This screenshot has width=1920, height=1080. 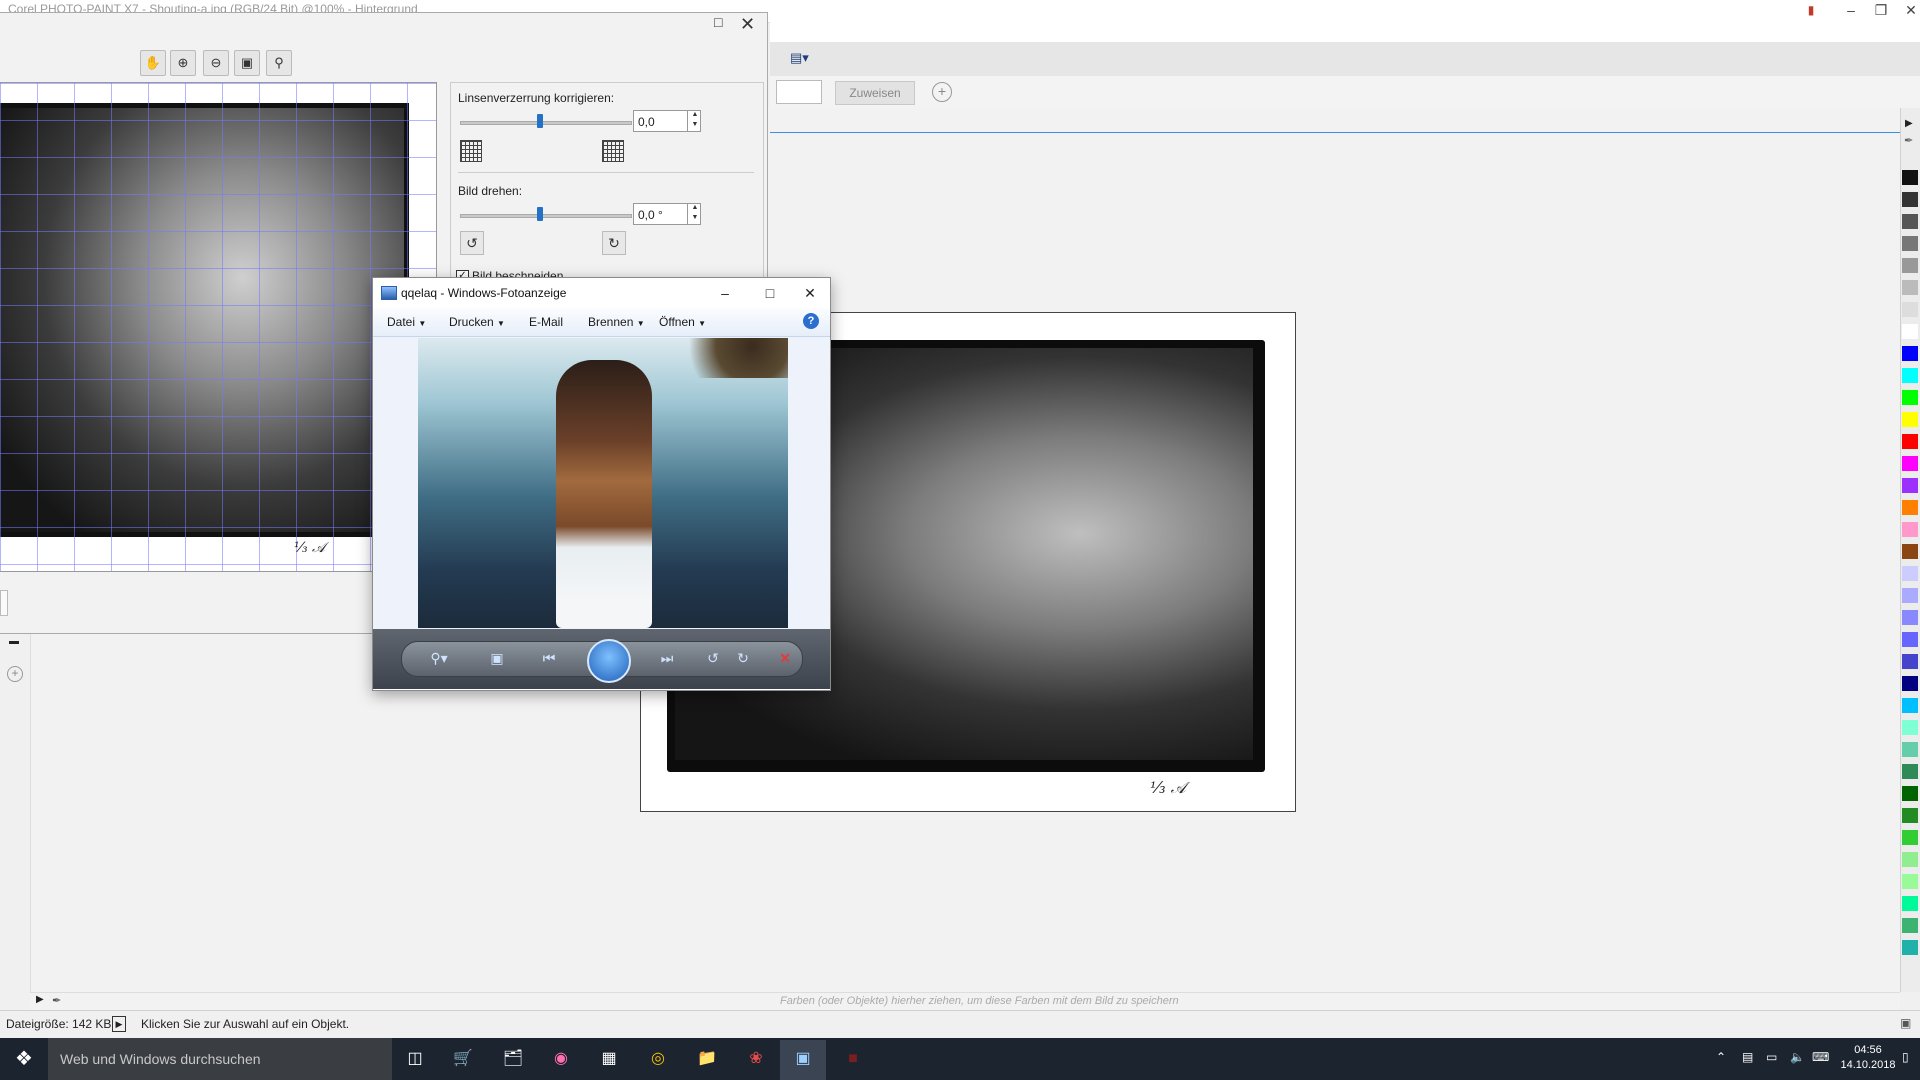 I want to click on previous-icon: ⏮, so click(x=549, y=658).